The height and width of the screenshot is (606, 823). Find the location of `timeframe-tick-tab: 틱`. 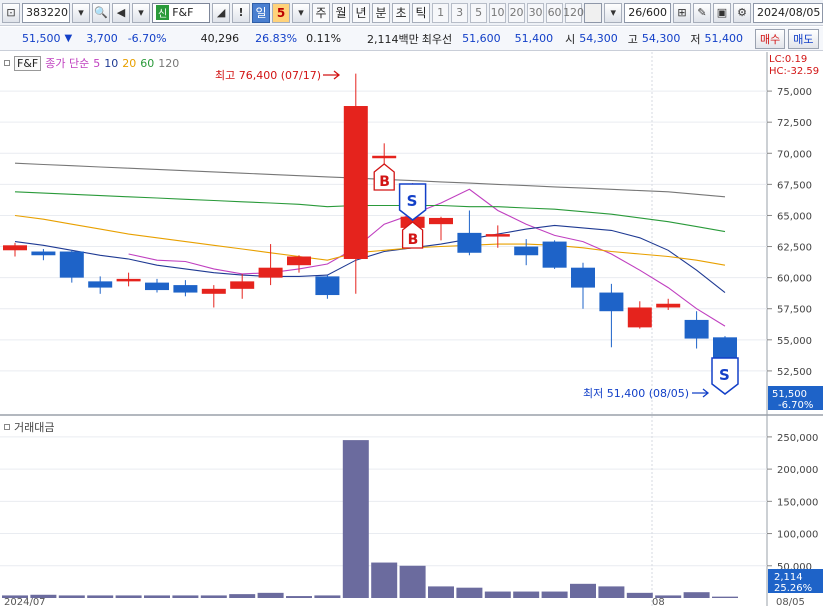

timeframe-tick-tab: 틱 is located at coordinates (421, 12).